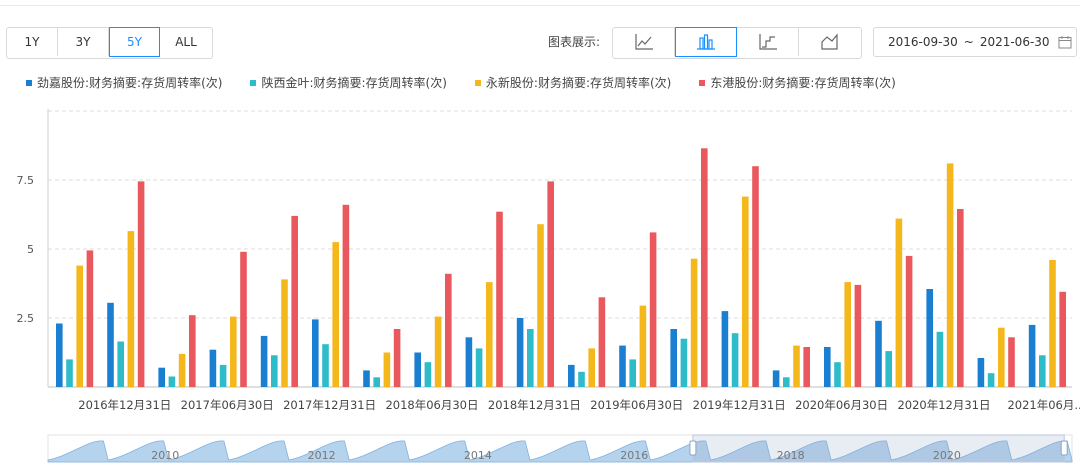  I want to click on x-tick-label: 2016年12月31日, so click(124, 405).